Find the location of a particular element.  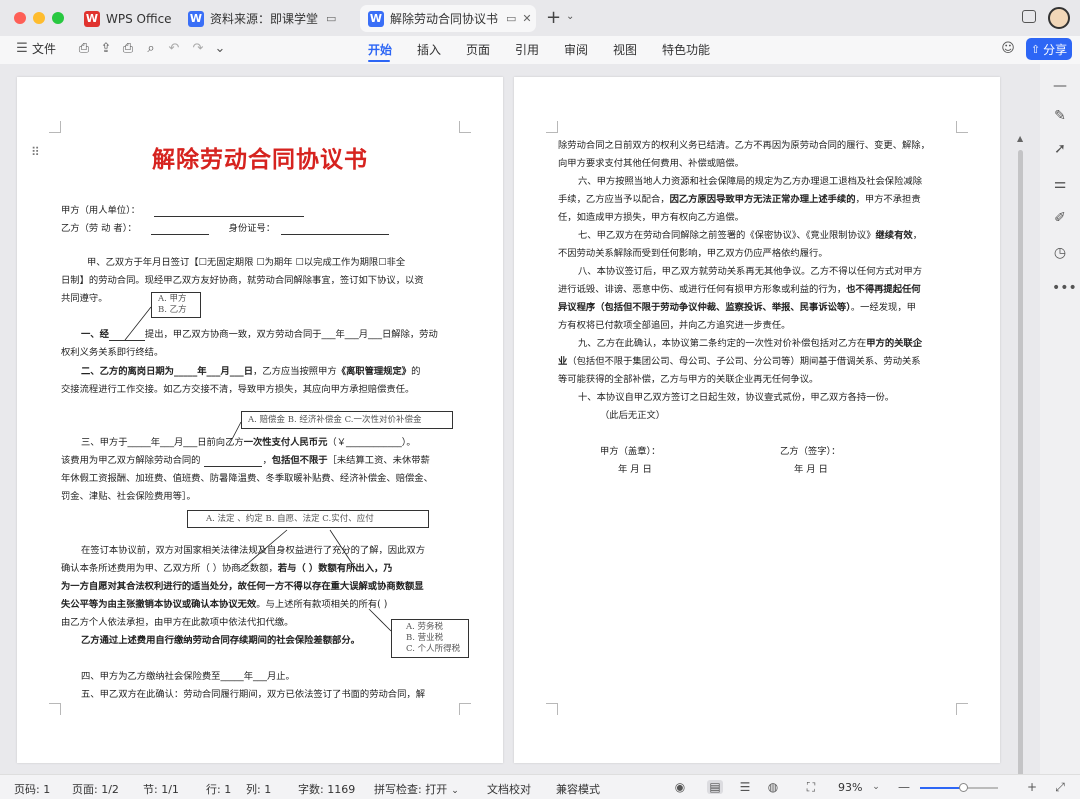

body-line: 手续，乙方应当予以配合，因乙方原因导致甲方无法正常办理上述手续的，甲方不承担责 is located at coordinates (739, 199).